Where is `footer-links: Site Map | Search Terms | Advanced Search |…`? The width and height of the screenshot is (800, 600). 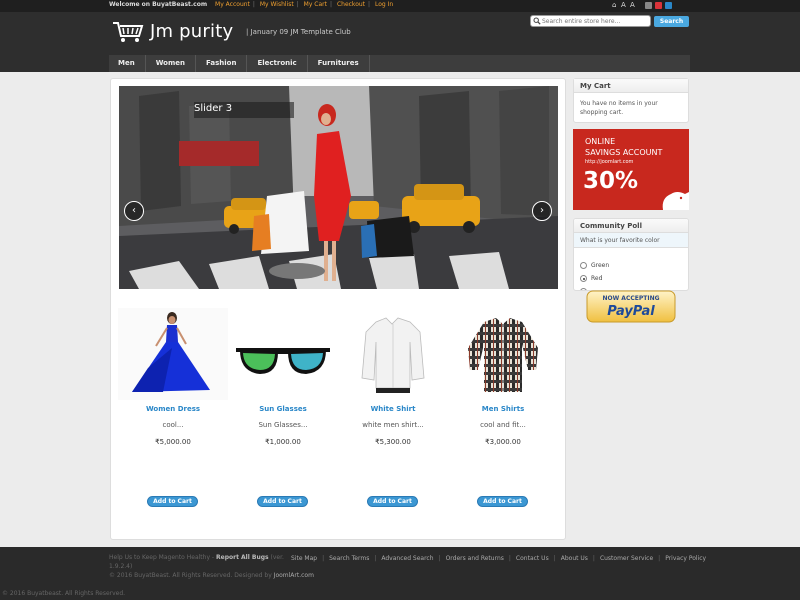
footer-links: Site Map | Search Terms | Advanced Search |… is located at coordinates (499, 558).